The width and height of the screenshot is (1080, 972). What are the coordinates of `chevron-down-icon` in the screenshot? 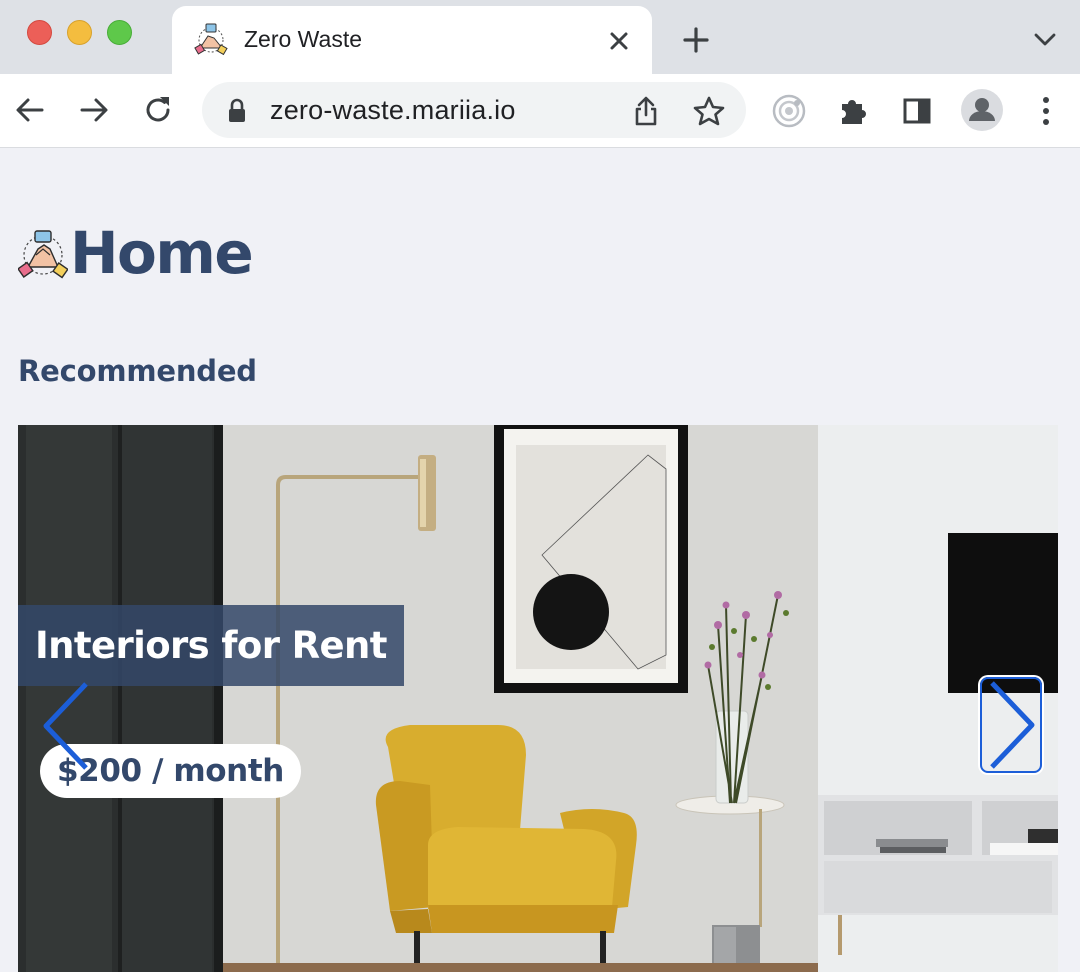 It's located at (1045, 40).